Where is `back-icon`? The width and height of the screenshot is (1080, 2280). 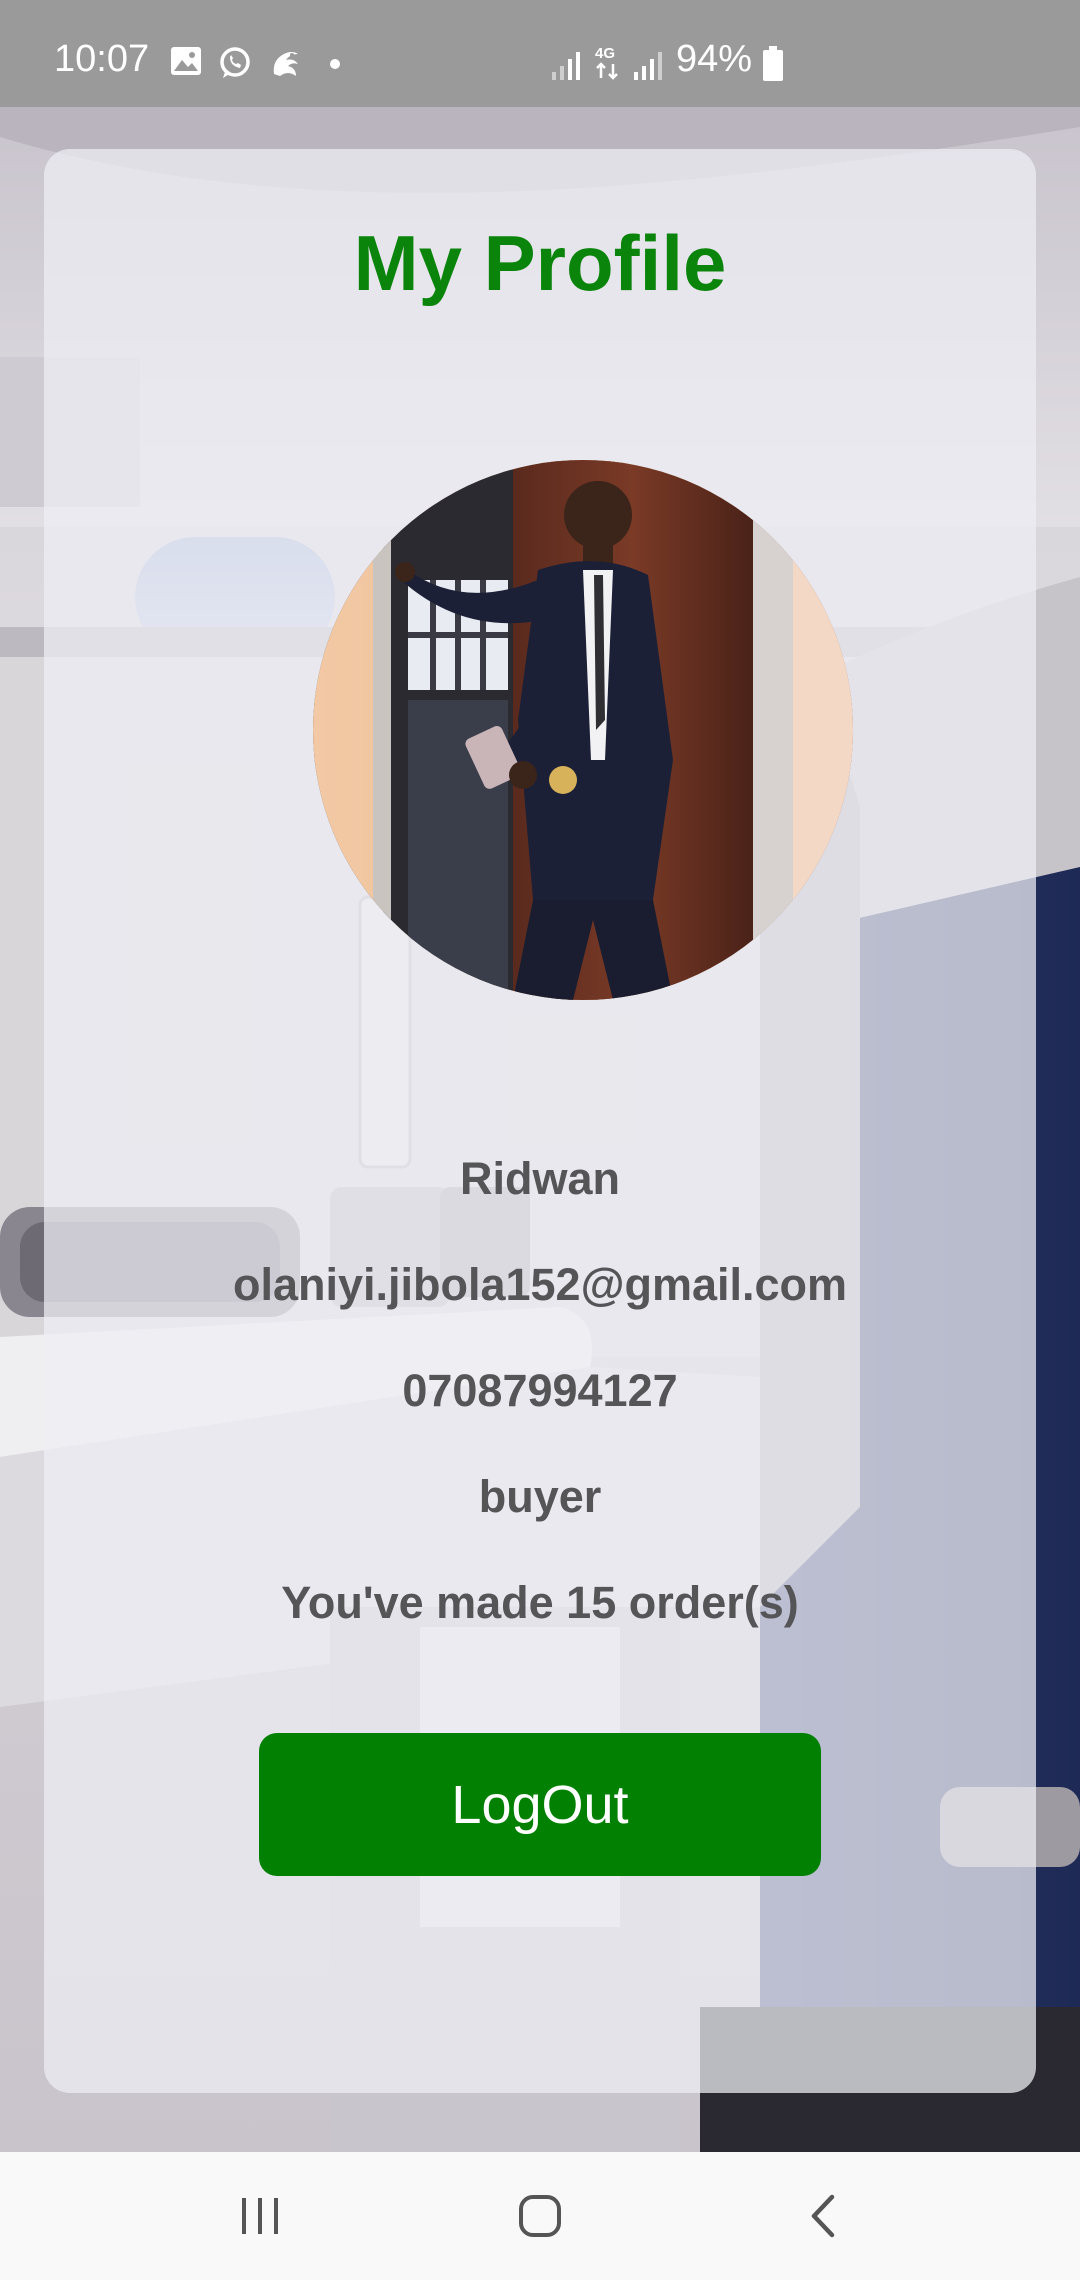
back-icon is located at coordinates (823, 2216).